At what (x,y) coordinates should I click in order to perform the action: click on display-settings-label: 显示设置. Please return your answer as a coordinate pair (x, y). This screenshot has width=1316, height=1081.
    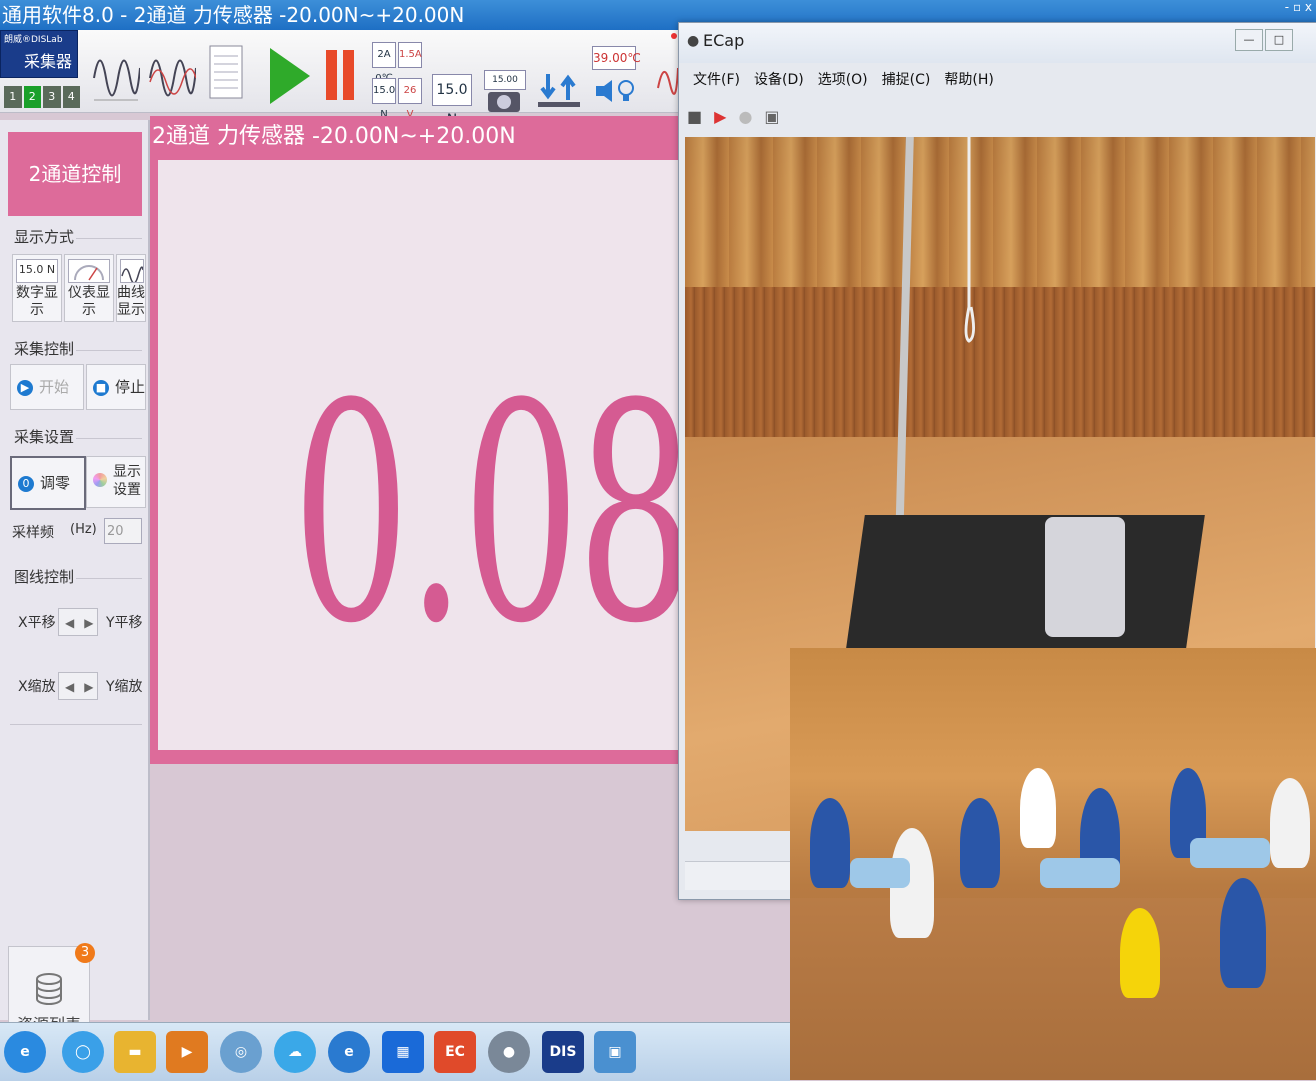
    Looking at the image, I should click on (127, 481).